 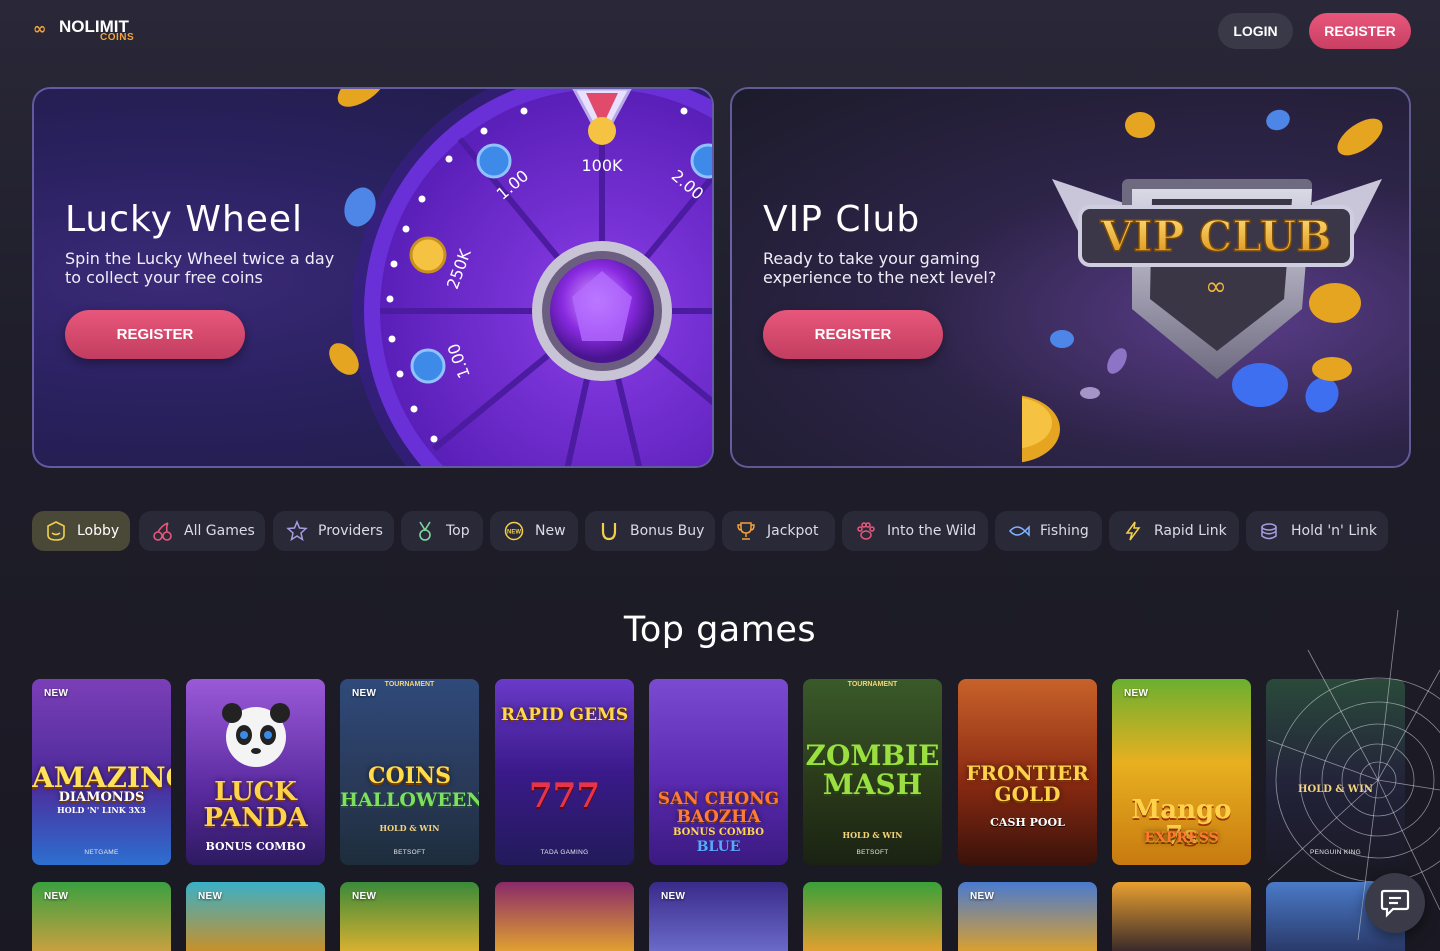 What do you see at coordinates (442, 531) in the screenshot?
I see `category-top: Top` at bounding box center [442, 531].